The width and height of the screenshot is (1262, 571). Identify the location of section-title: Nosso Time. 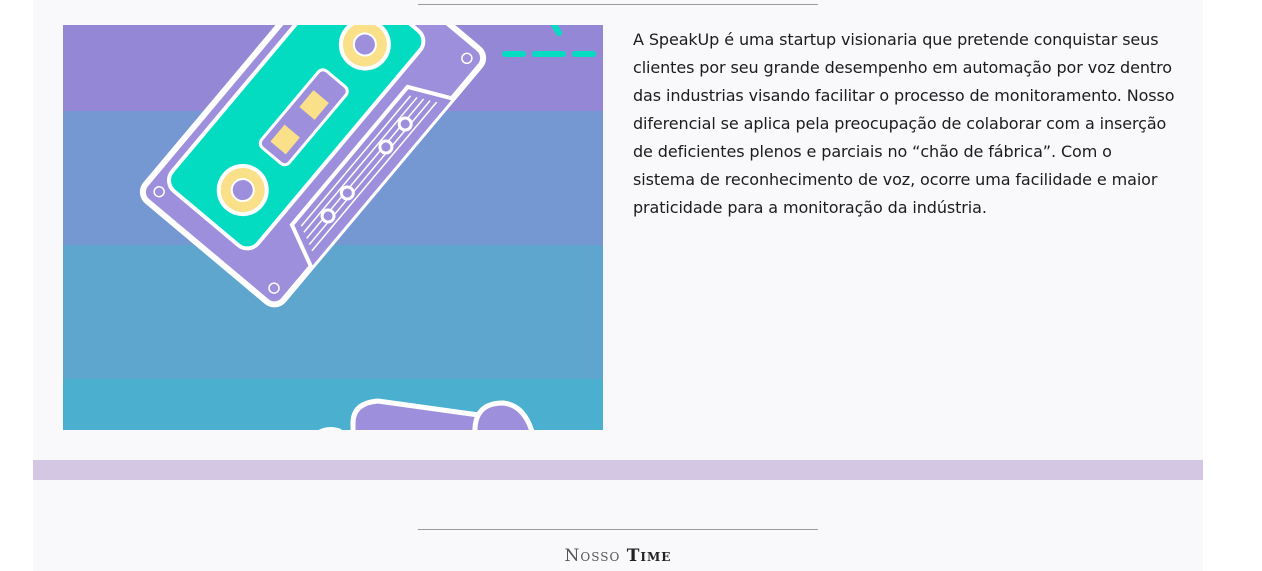
(618, 556).